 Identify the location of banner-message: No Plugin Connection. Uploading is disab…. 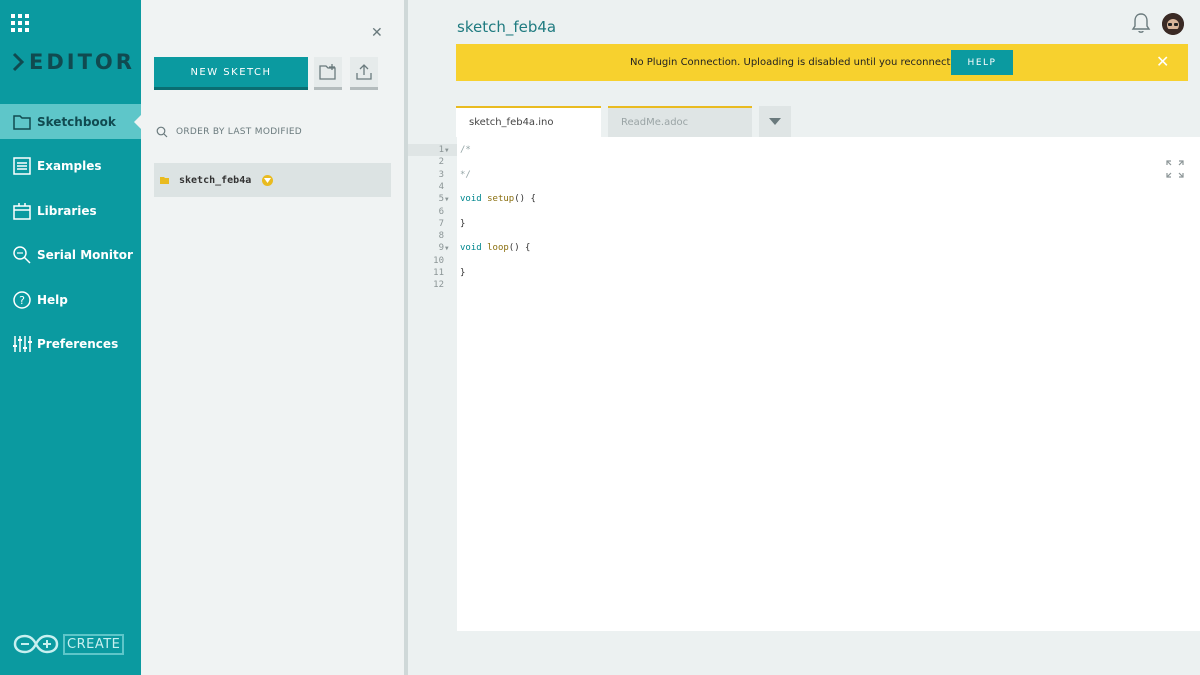
(792, 62).